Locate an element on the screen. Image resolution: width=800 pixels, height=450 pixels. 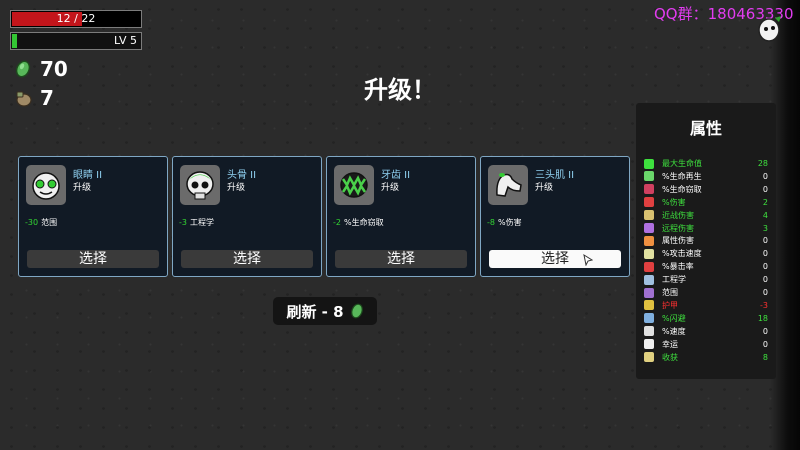
refresh-label: 刷新 - 8 is located at coordinates (315, 311).